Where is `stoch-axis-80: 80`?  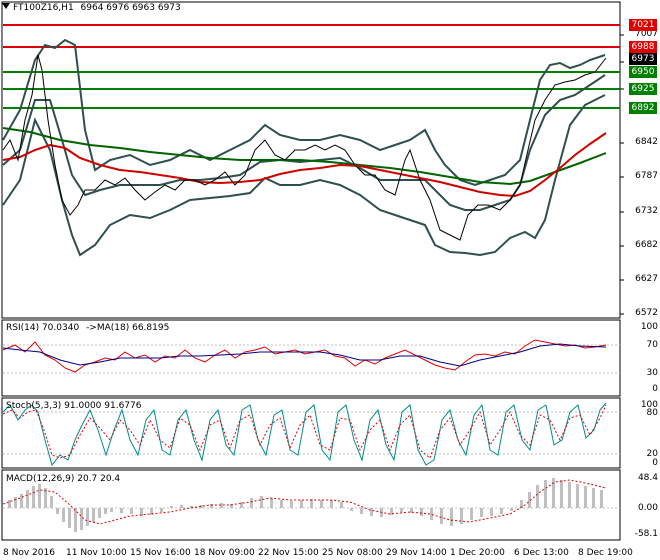 stoch-axis-80: 80 is located at coordinates (652, 413).